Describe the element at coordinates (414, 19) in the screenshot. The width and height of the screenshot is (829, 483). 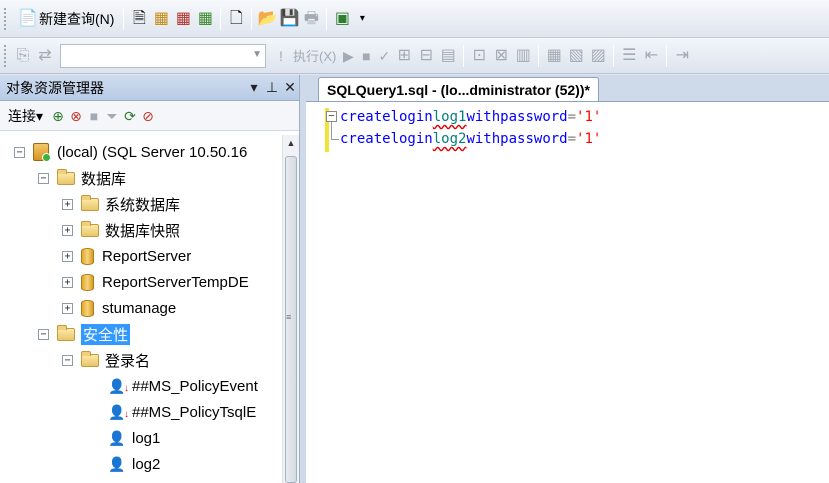
I see `standard-toolbar: 📄 新建查询(N) 🗎 ▦ ▦ ▦ 🗋 📂 💾 🖶 ▣ ▾` at that location.